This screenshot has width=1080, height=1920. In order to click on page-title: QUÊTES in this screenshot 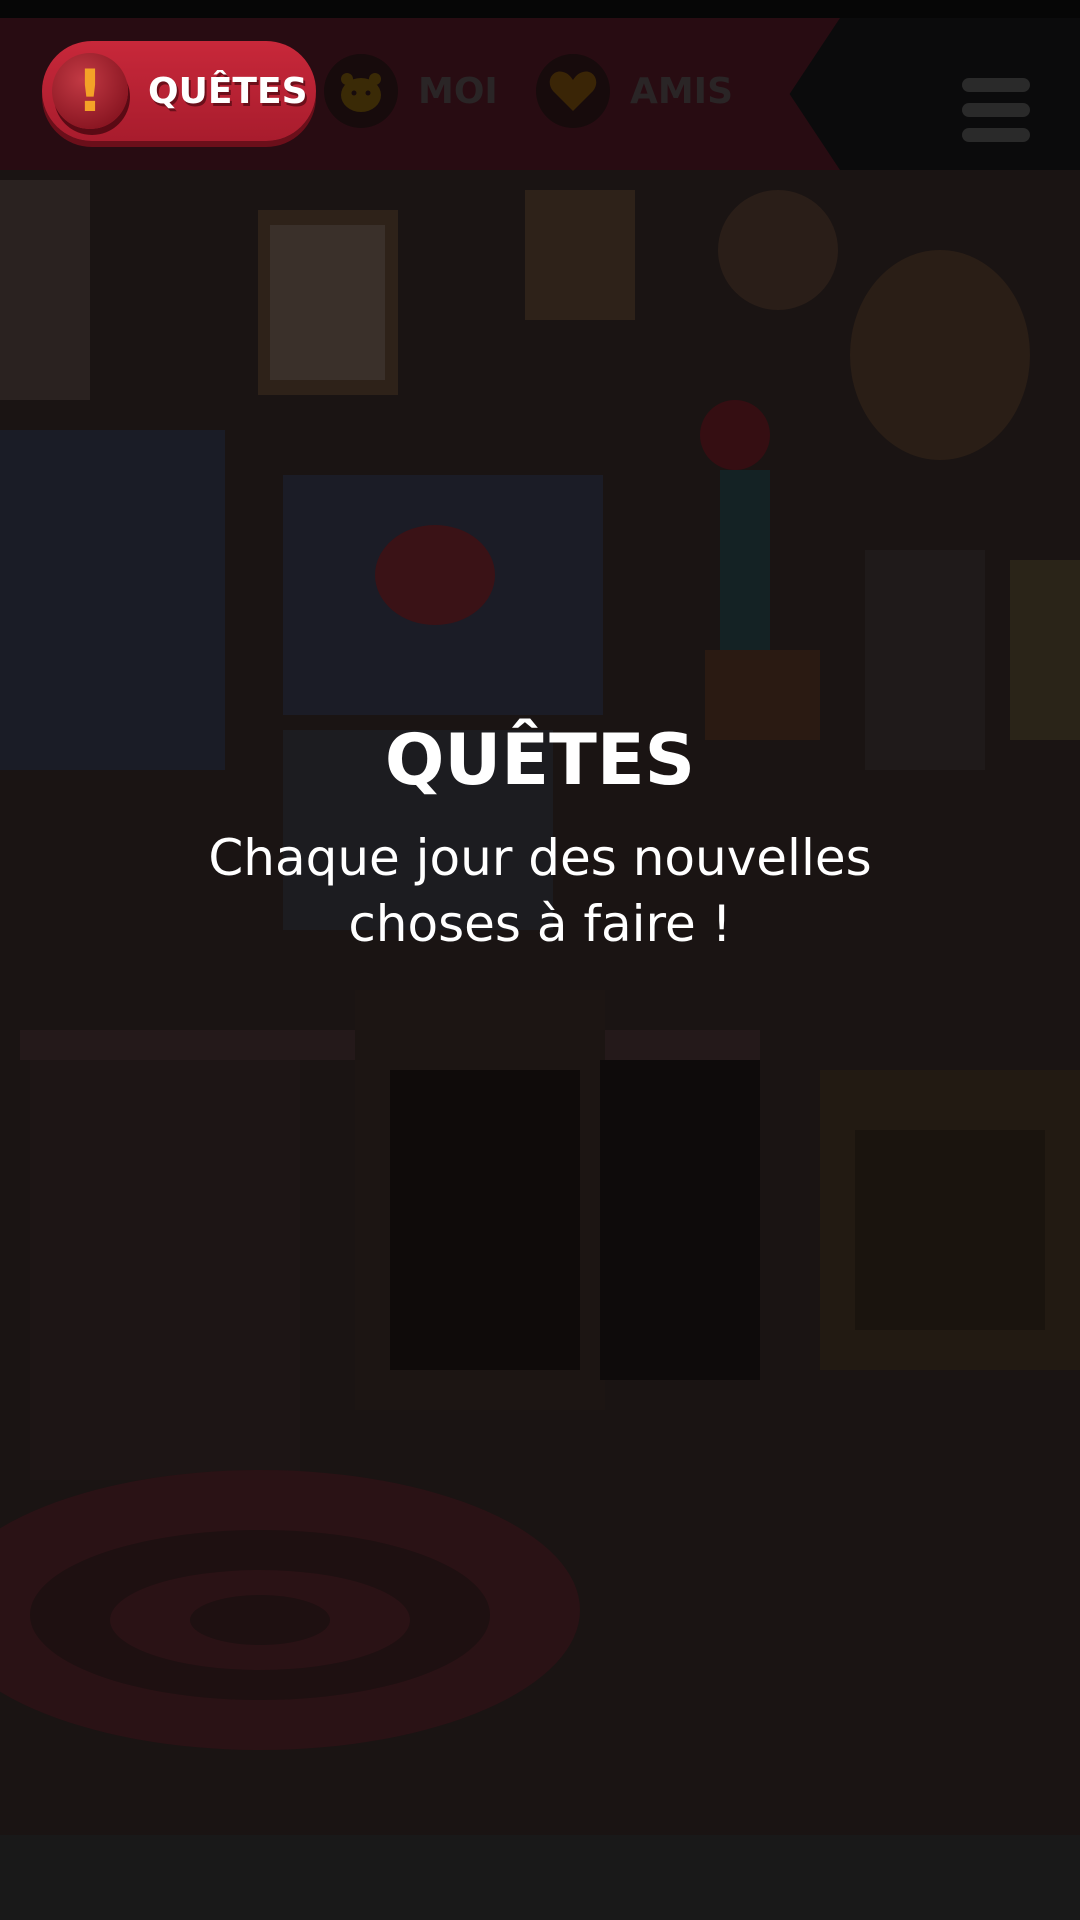, I will do `click(540, 760)`.